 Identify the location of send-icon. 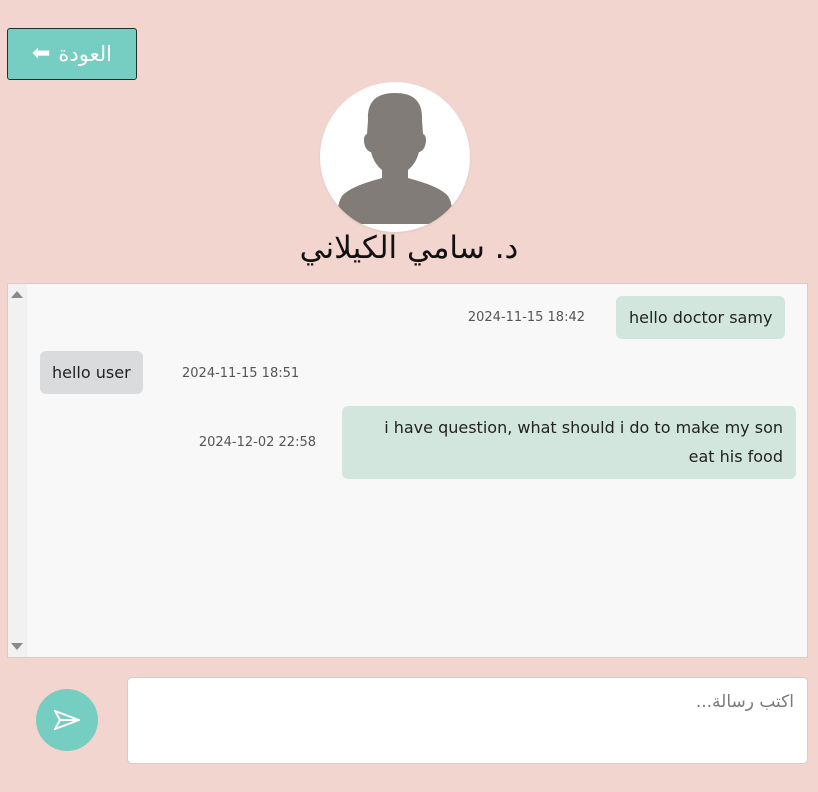
(67, 720).